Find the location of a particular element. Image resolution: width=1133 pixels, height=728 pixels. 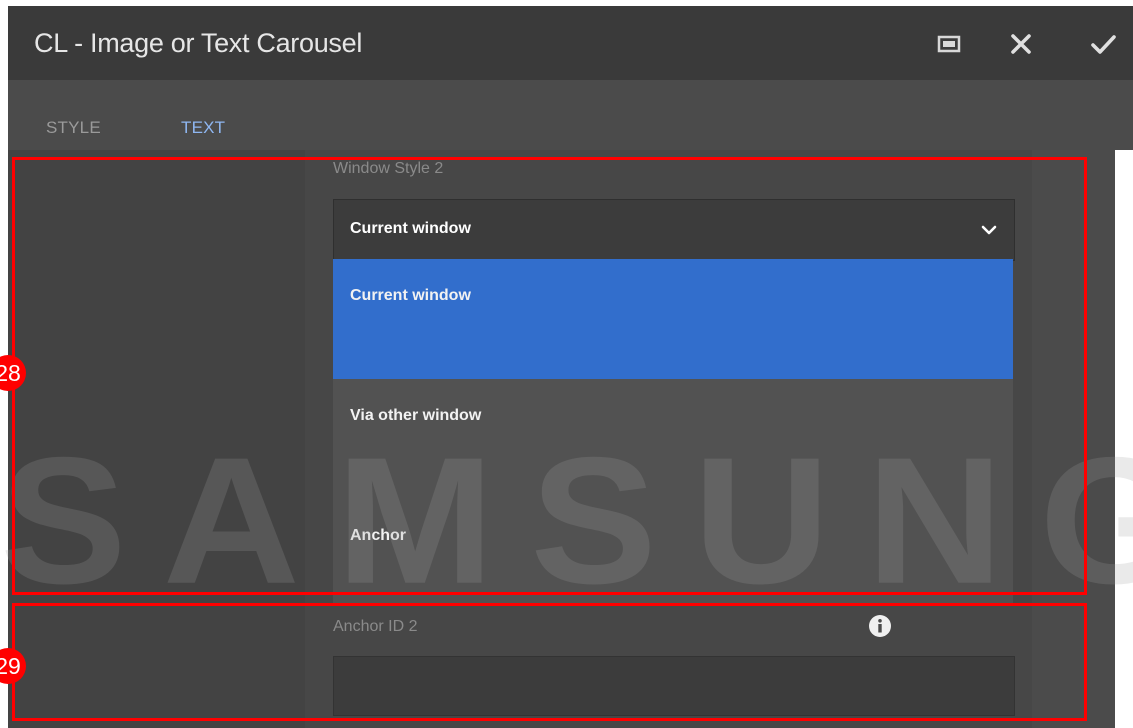

checkmark-icon is located at coordinates (1103, 44).